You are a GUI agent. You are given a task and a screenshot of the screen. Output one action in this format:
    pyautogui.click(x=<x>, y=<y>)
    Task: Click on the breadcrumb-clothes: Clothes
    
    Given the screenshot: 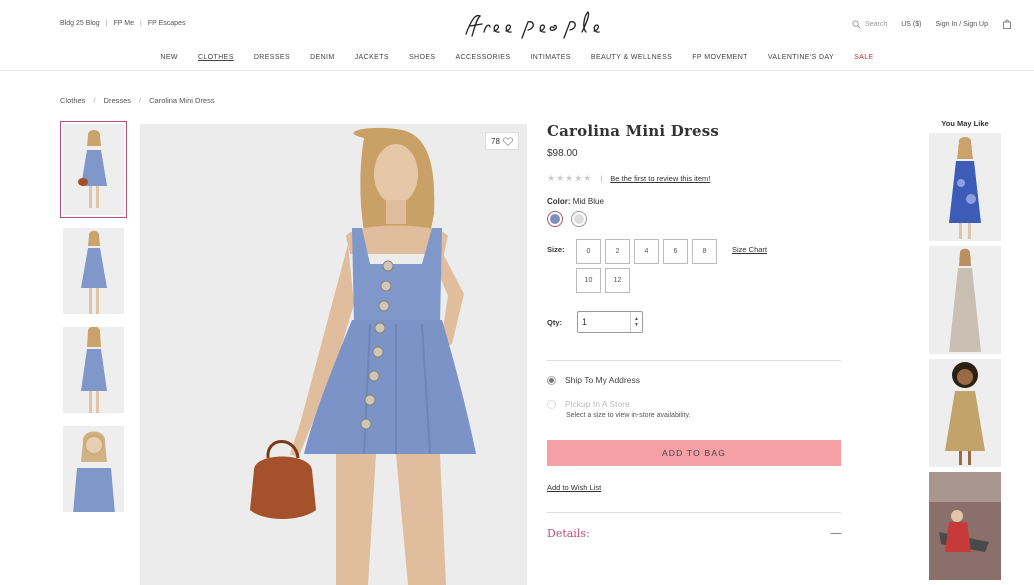 What is the action you would take?
    pyautogui.click(x=72, y=100)
    